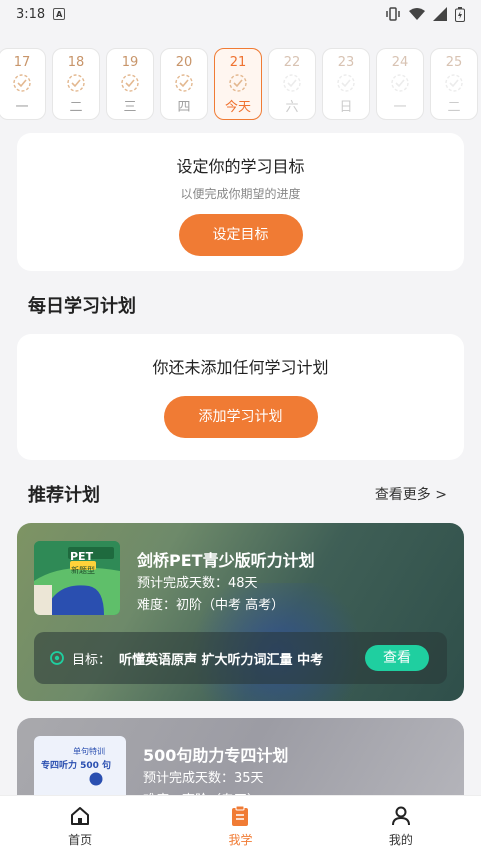  I want to click on plan-goal-bar: 目标： 听懂英语原声 扩大听力词汇量 中考 查看, so click(240, 658).